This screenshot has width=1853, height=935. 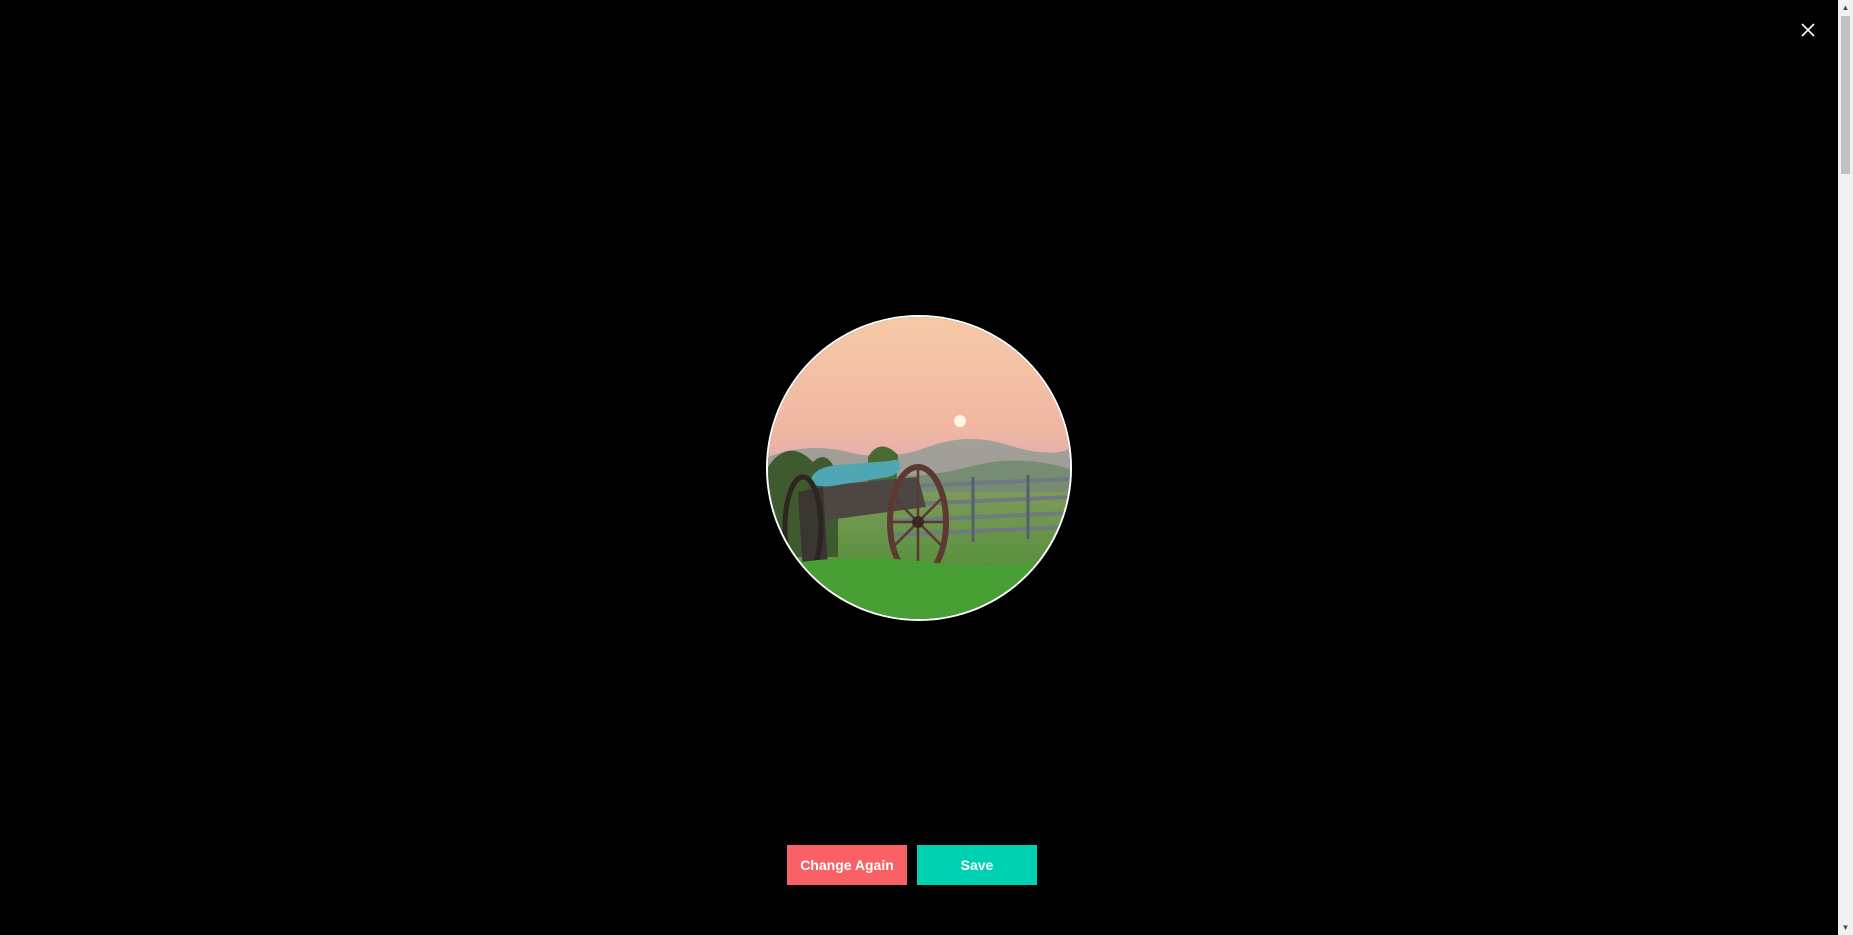 What do you see at coordinates (847, 865) in the screenshot?
I see `change-again-button: Change Again` at bounding box center [847, 865].